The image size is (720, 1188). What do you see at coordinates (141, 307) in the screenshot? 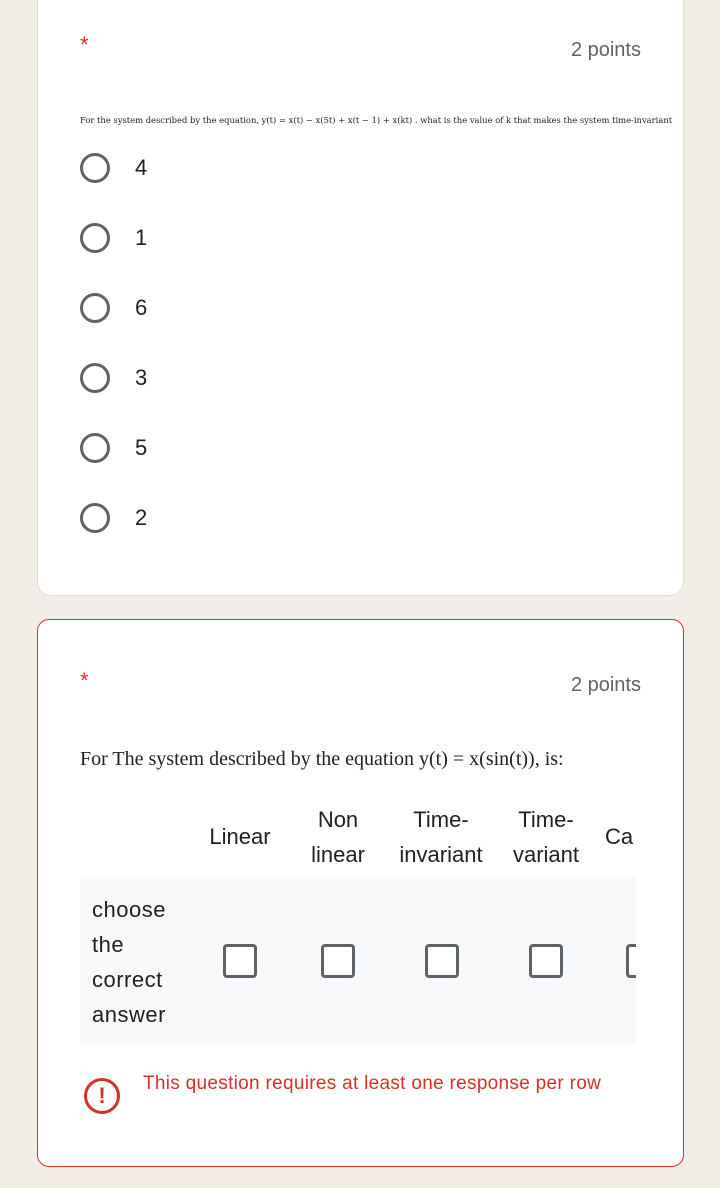
I see `option-label: 6` at bounding box center [141, 307].